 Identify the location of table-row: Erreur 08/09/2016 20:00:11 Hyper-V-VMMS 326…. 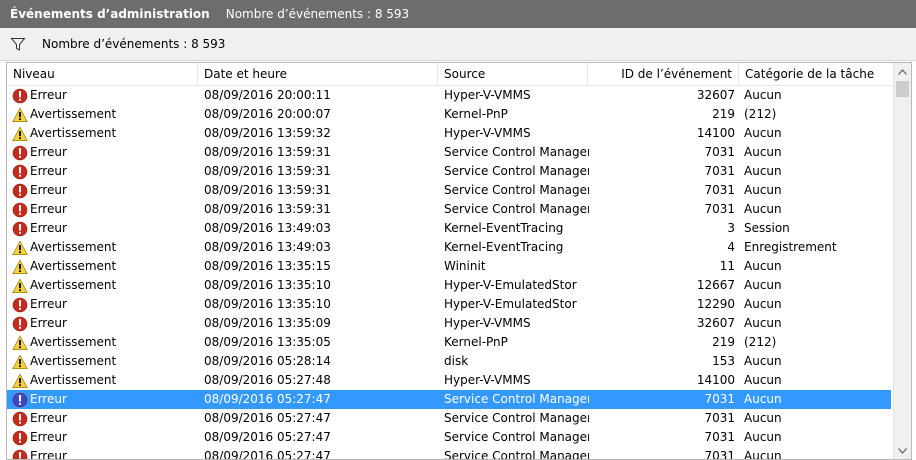
(449, 95).